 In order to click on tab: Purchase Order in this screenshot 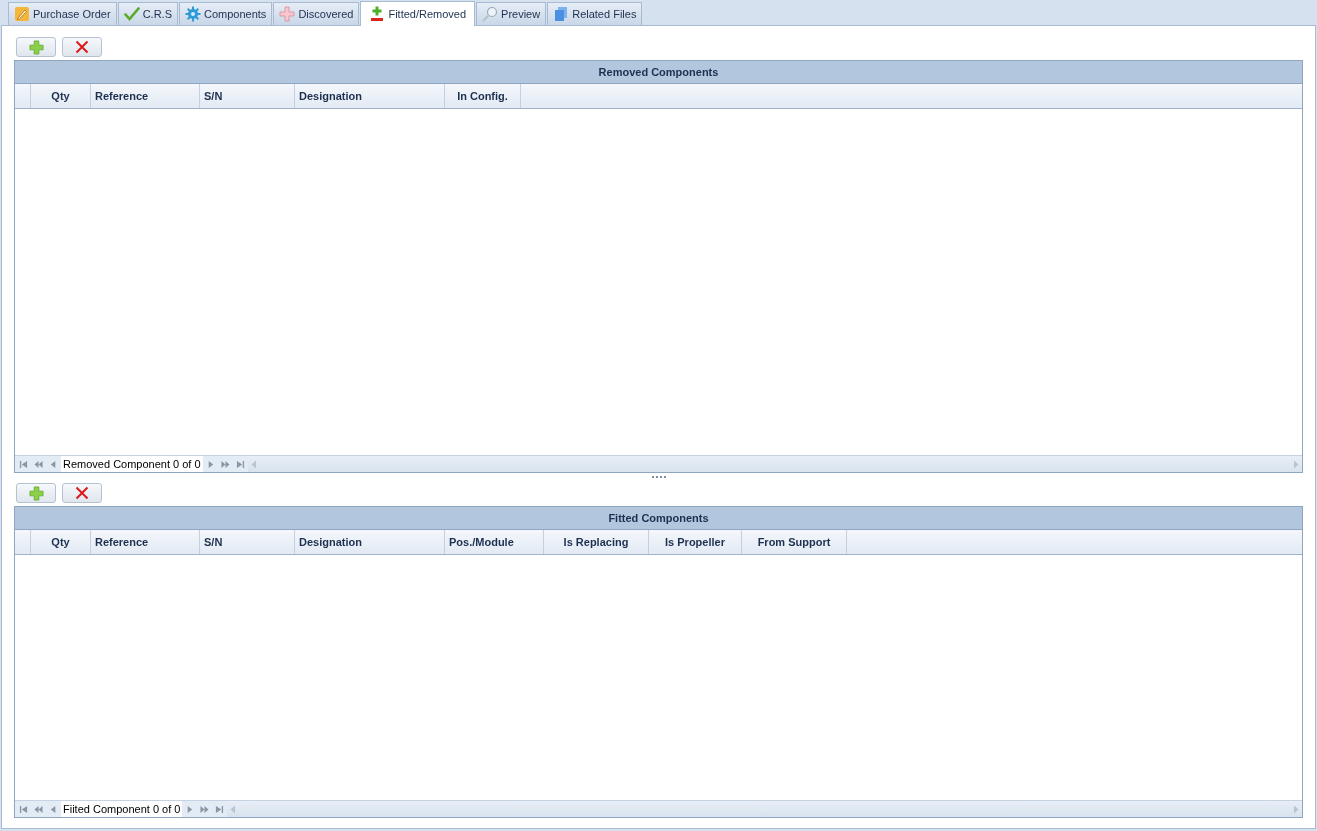, I will do `click(62, 13)`.